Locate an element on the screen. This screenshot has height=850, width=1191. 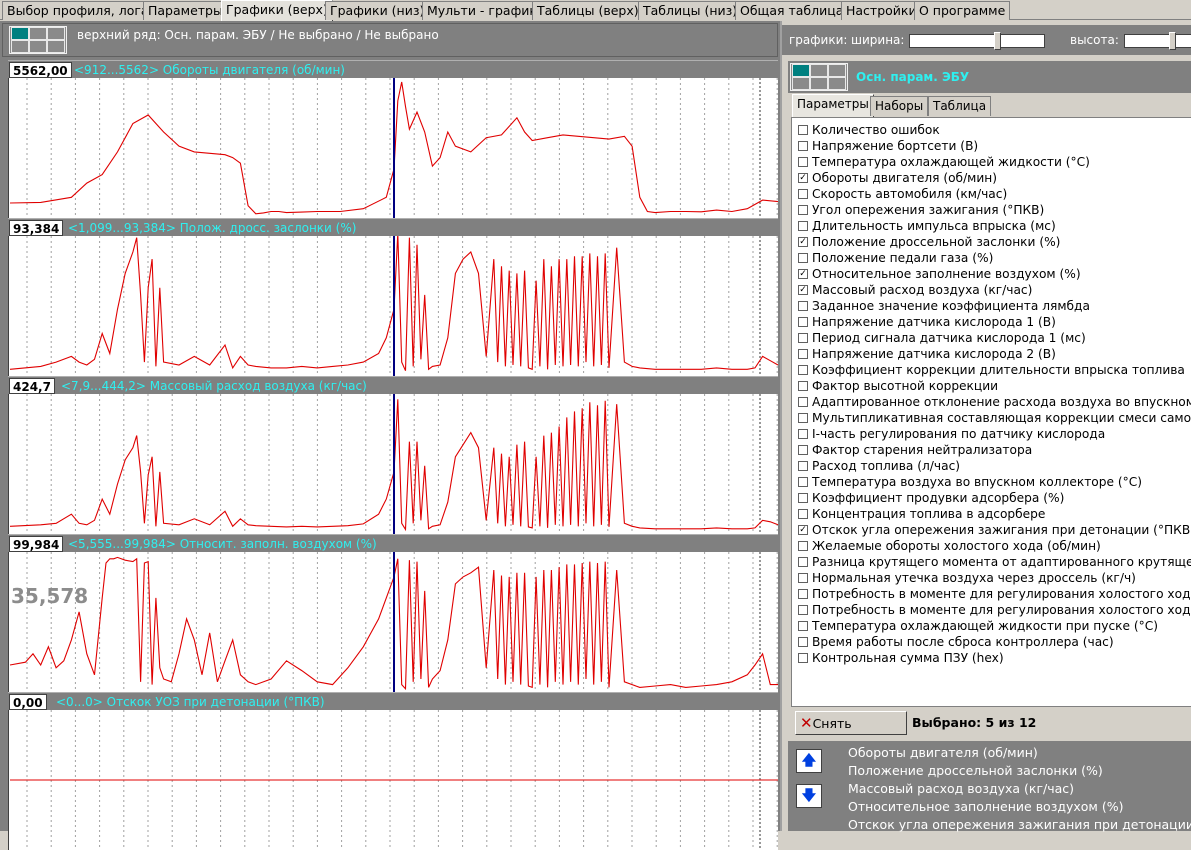
cursor-value-readout: 35,578 is located at coordinates (50, 596).